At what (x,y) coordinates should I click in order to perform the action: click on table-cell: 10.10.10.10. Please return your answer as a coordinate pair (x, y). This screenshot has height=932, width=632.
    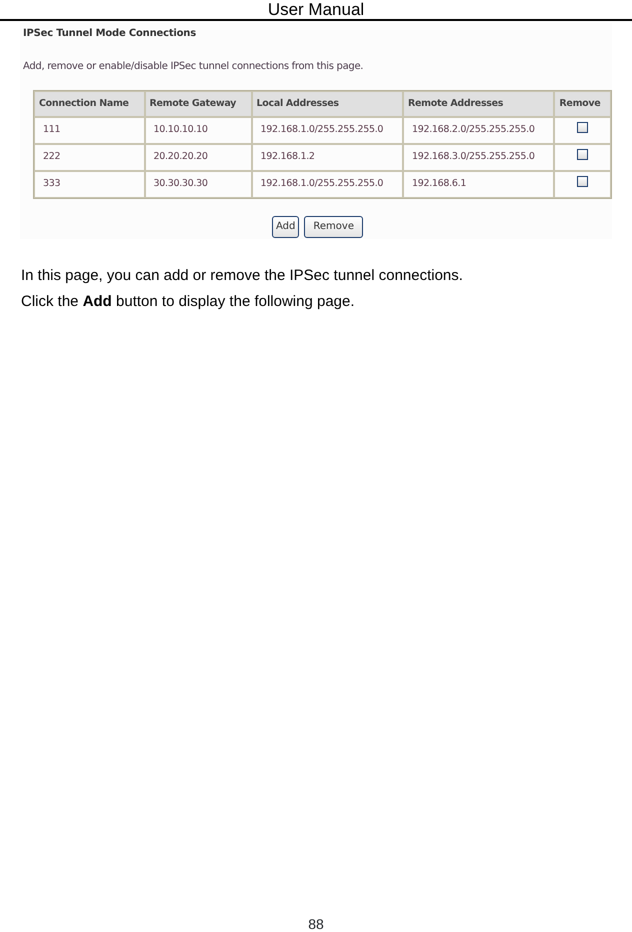
    Looking at the image, I should click on (198, 130).